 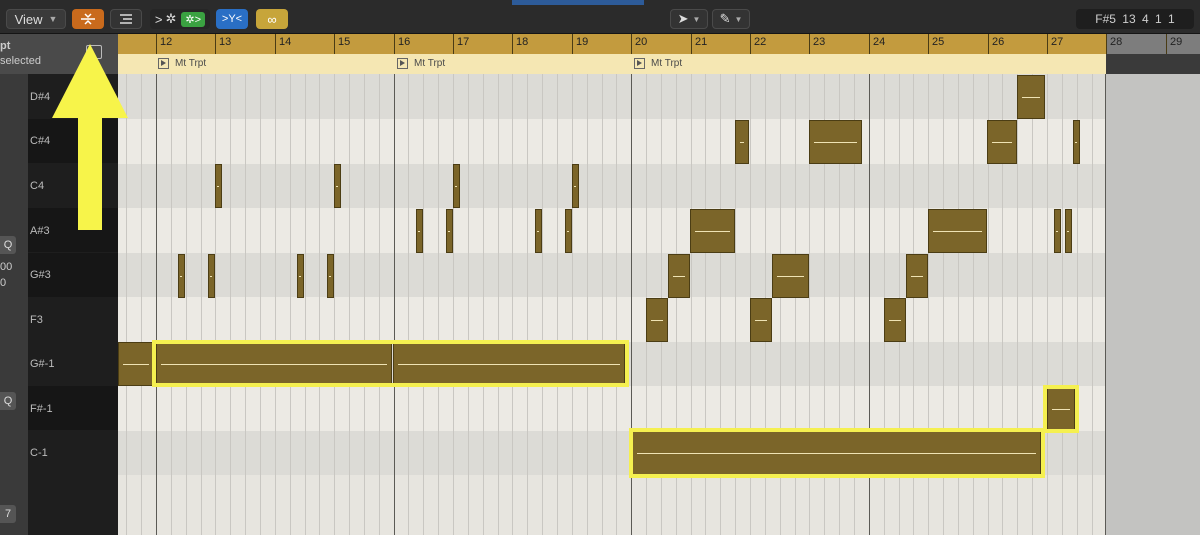 I want to click on pointer-tool-menu: ➤ ▼, so click(x=689, y=19).